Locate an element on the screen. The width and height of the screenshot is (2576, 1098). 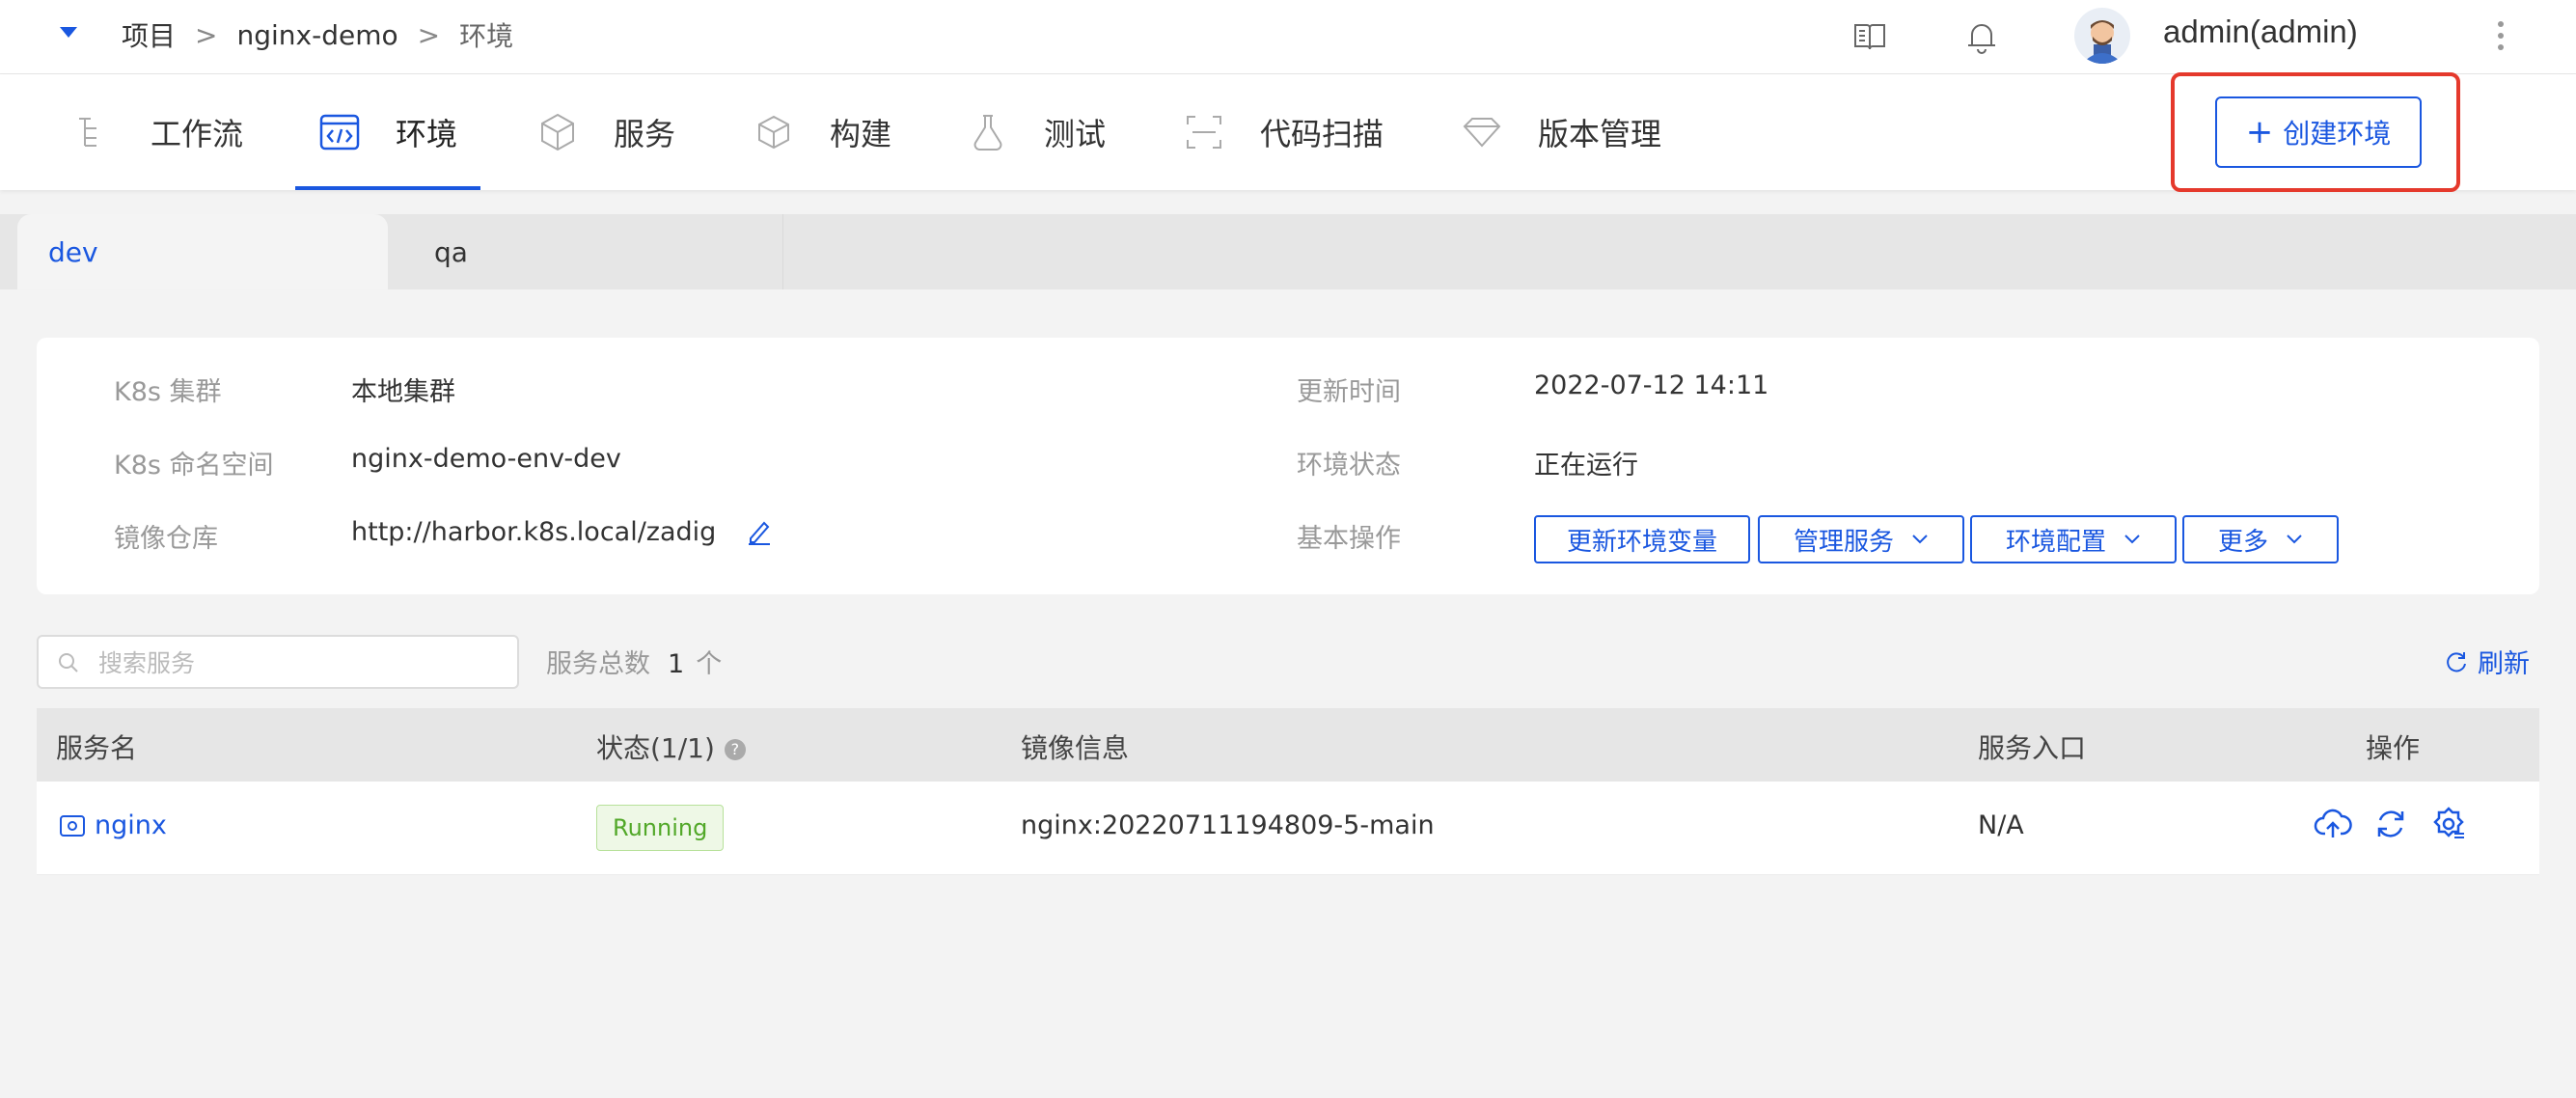
tab-code-scan: 代码扫描 is located at coordinates (1283, 132).